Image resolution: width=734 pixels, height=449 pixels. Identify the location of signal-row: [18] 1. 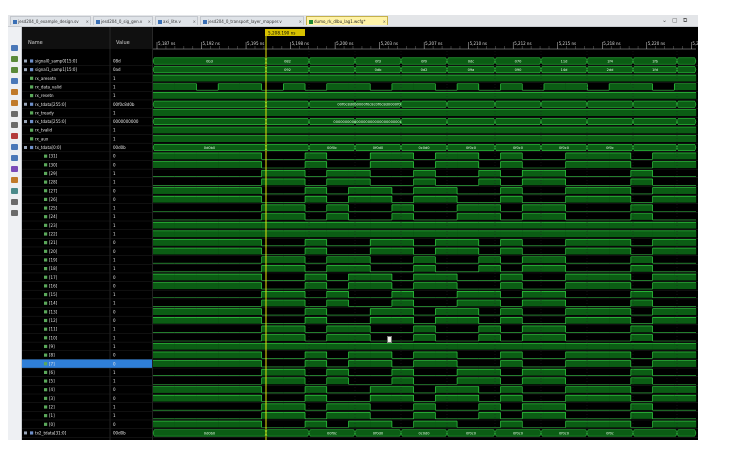
(360, 269).